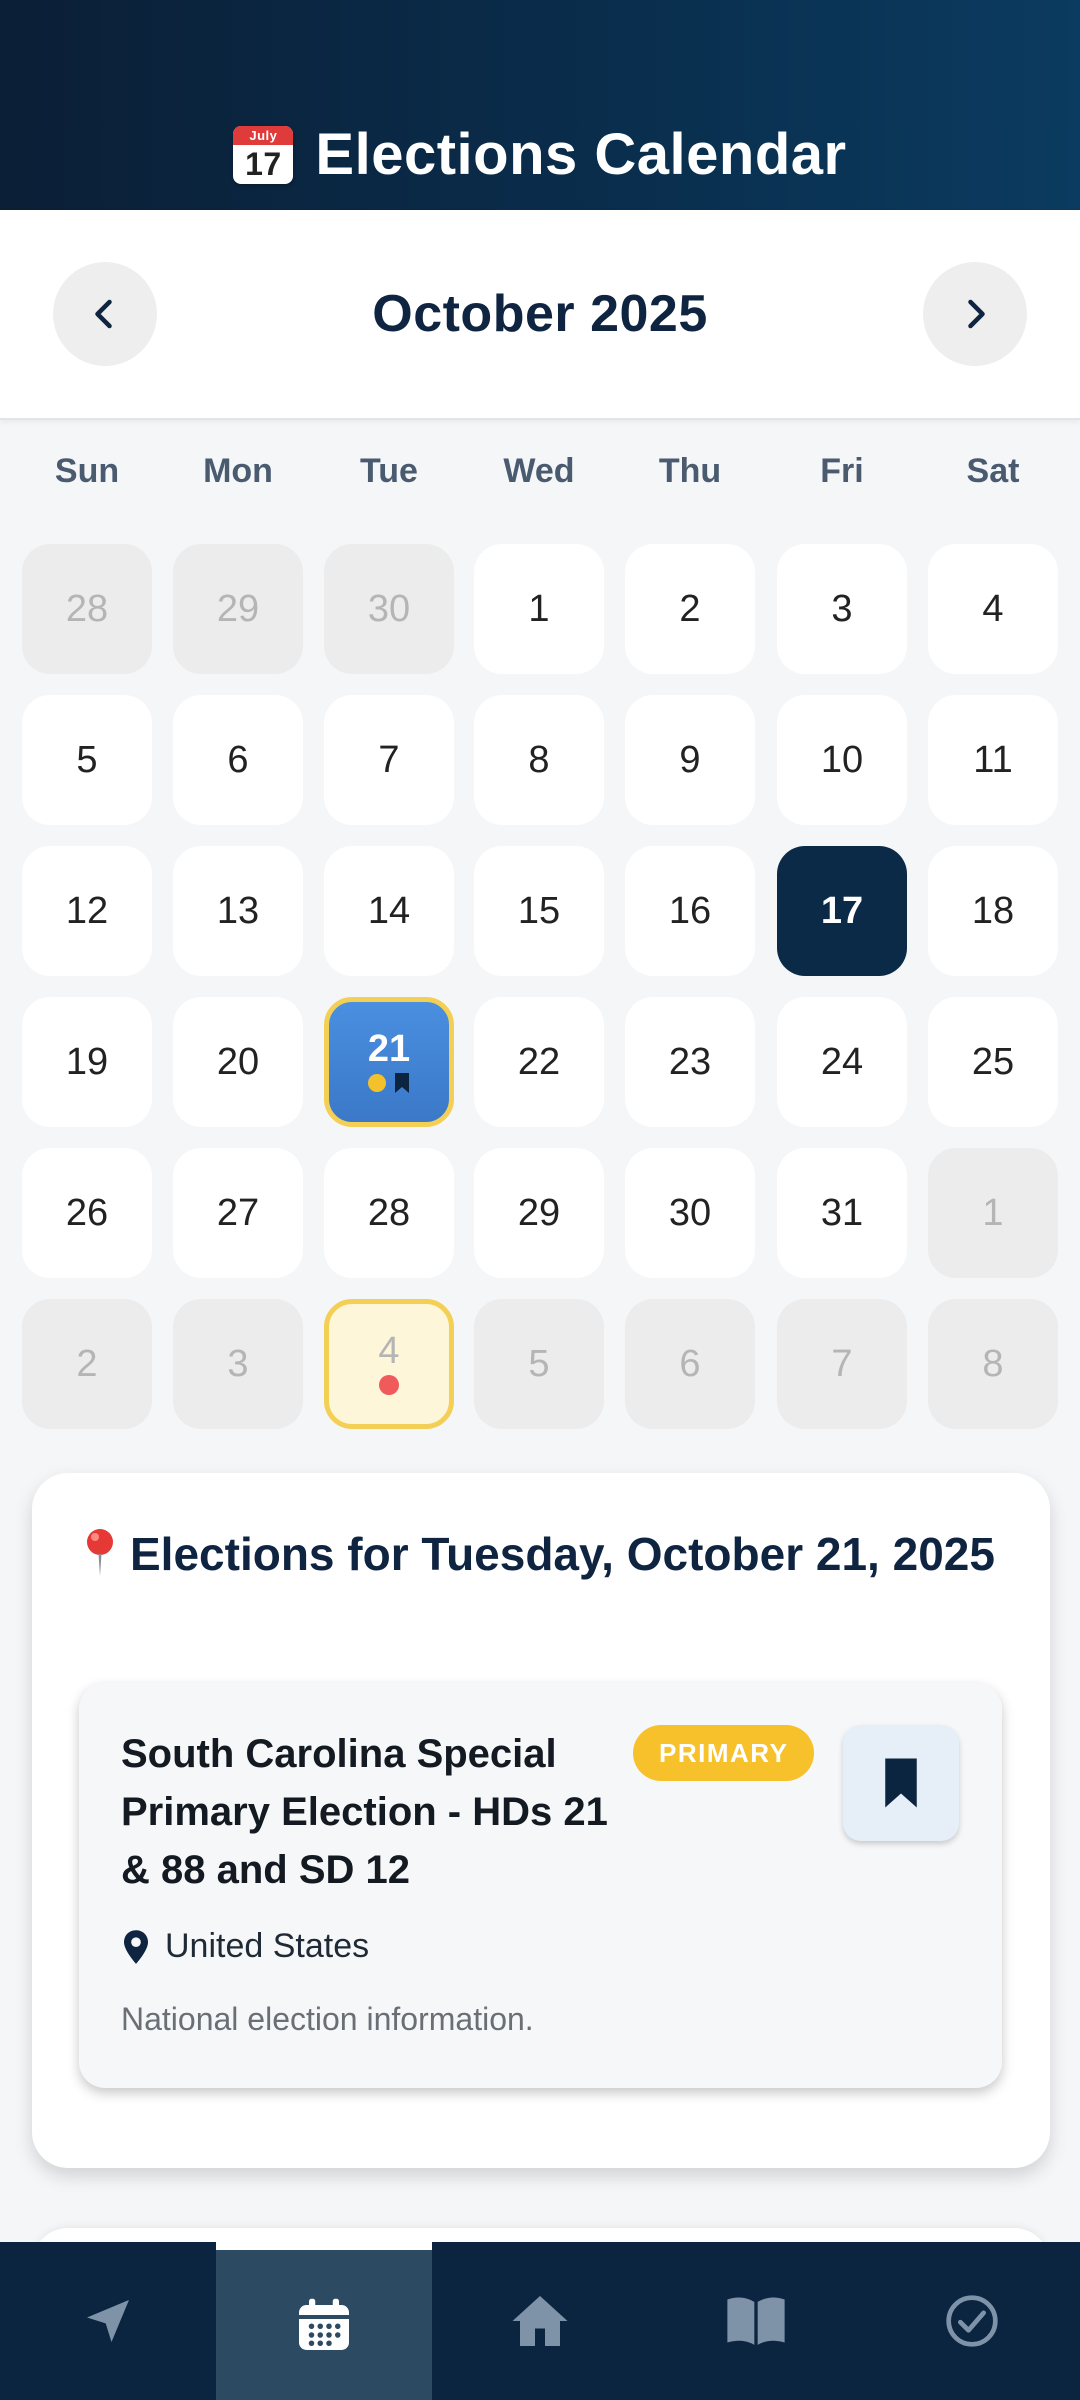 This screenshot has height=2400, width=1080. I want to click on calendar-day-number: 16, so click(690, 911).